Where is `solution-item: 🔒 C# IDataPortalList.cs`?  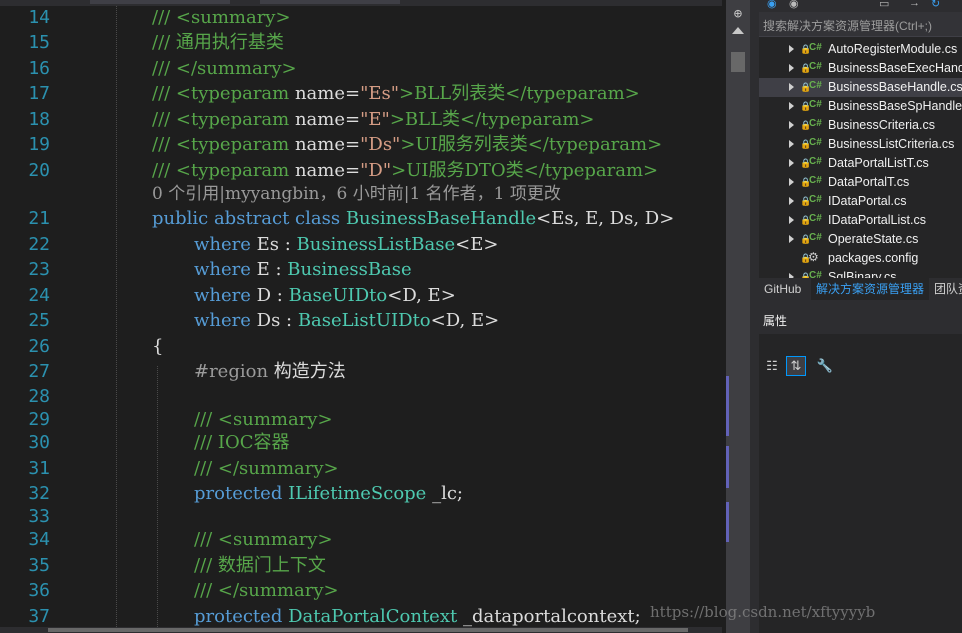
solution-item: 🔒 C# IDataPortalList.cs is located at coordinates (860, 220).